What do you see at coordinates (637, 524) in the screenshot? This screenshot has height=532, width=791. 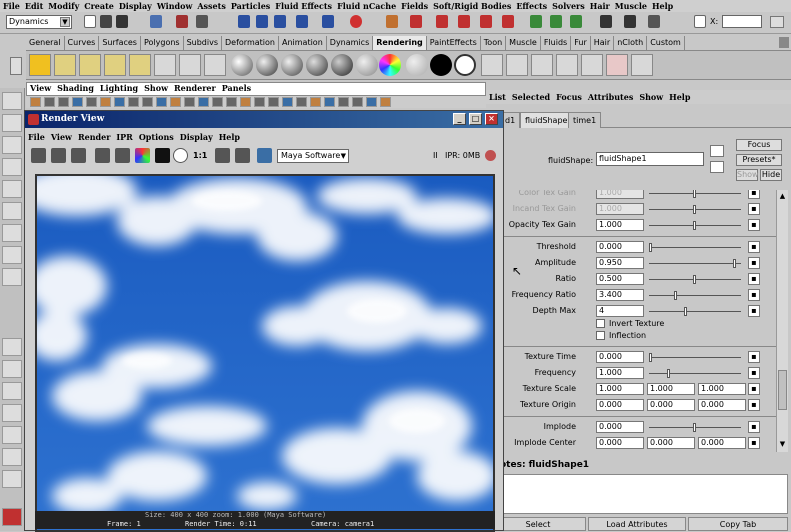 I see `load-attributes-button: Load Attributes` at bounding box center [637, 524].